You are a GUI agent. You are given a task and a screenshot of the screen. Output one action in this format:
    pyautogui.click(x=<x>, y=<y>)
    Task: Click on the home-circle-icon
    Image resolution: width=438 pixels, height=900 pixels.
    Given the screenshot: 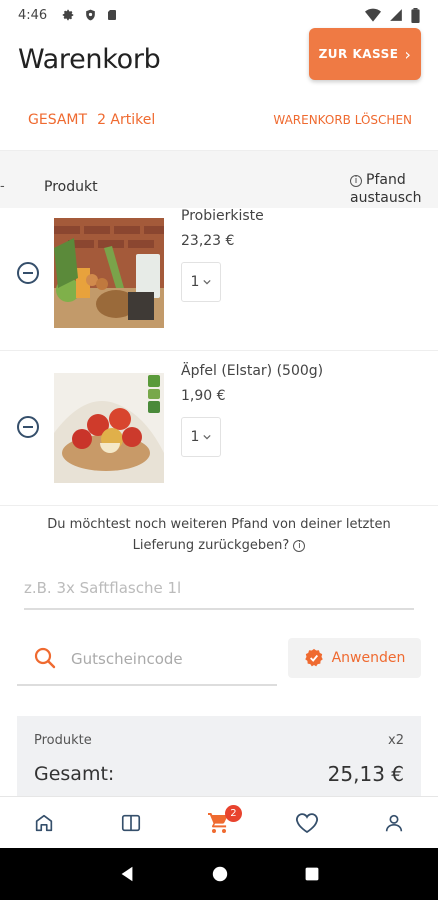 What is the action you would take?
    pyautogui.click(x=220, y=874)
    